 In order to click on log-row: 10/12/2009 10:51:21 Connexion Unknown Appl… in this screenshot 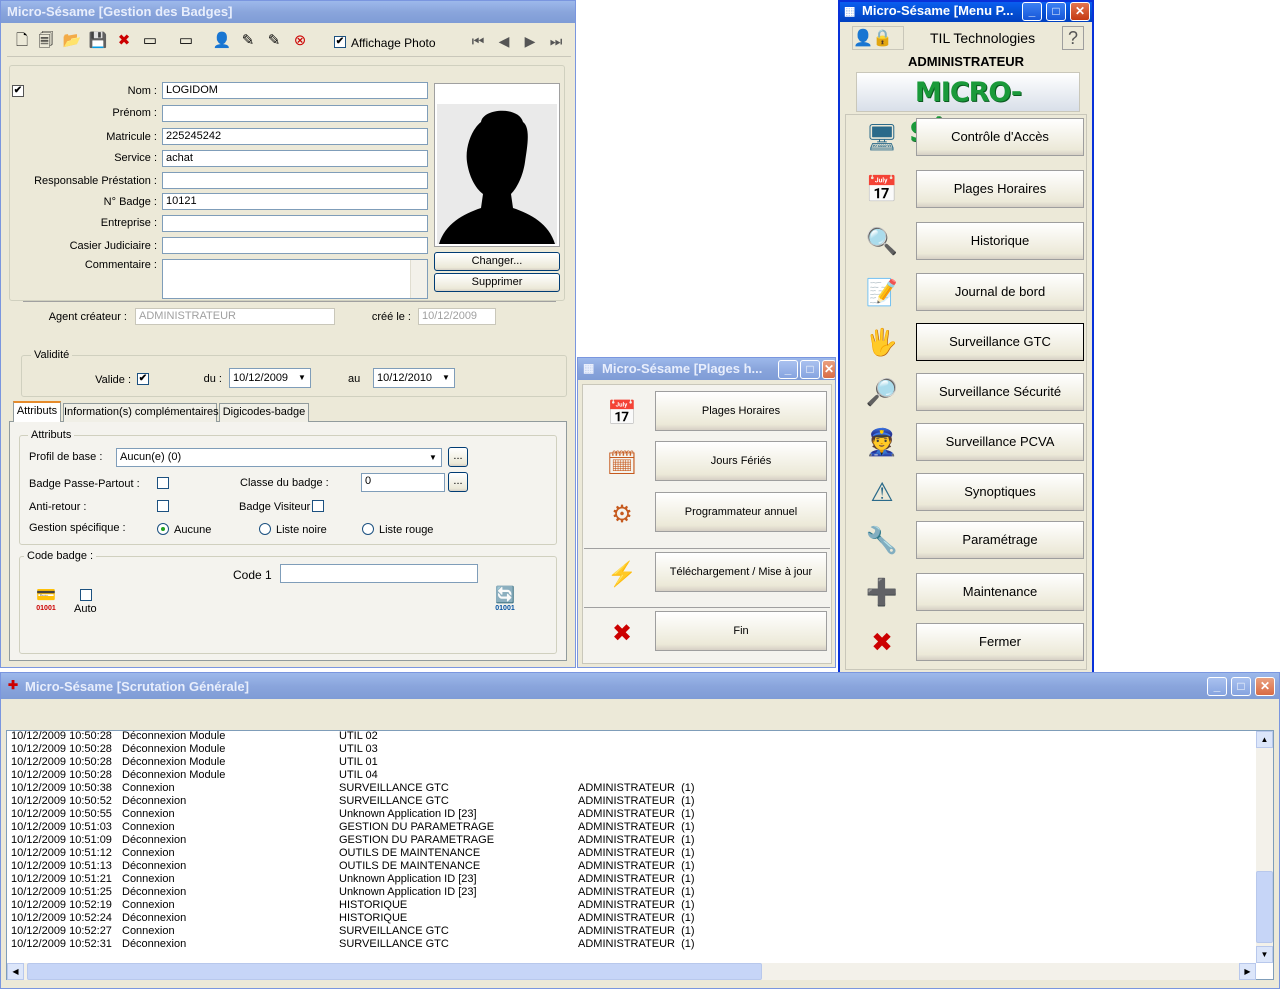, I will do `click(381, 879)`.